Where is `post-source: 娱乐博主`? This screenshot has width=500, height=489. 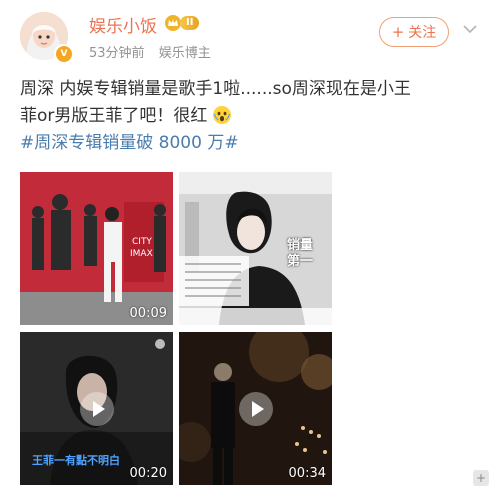
post-source: 娱乐博主 is located at coordinates (184, 53).